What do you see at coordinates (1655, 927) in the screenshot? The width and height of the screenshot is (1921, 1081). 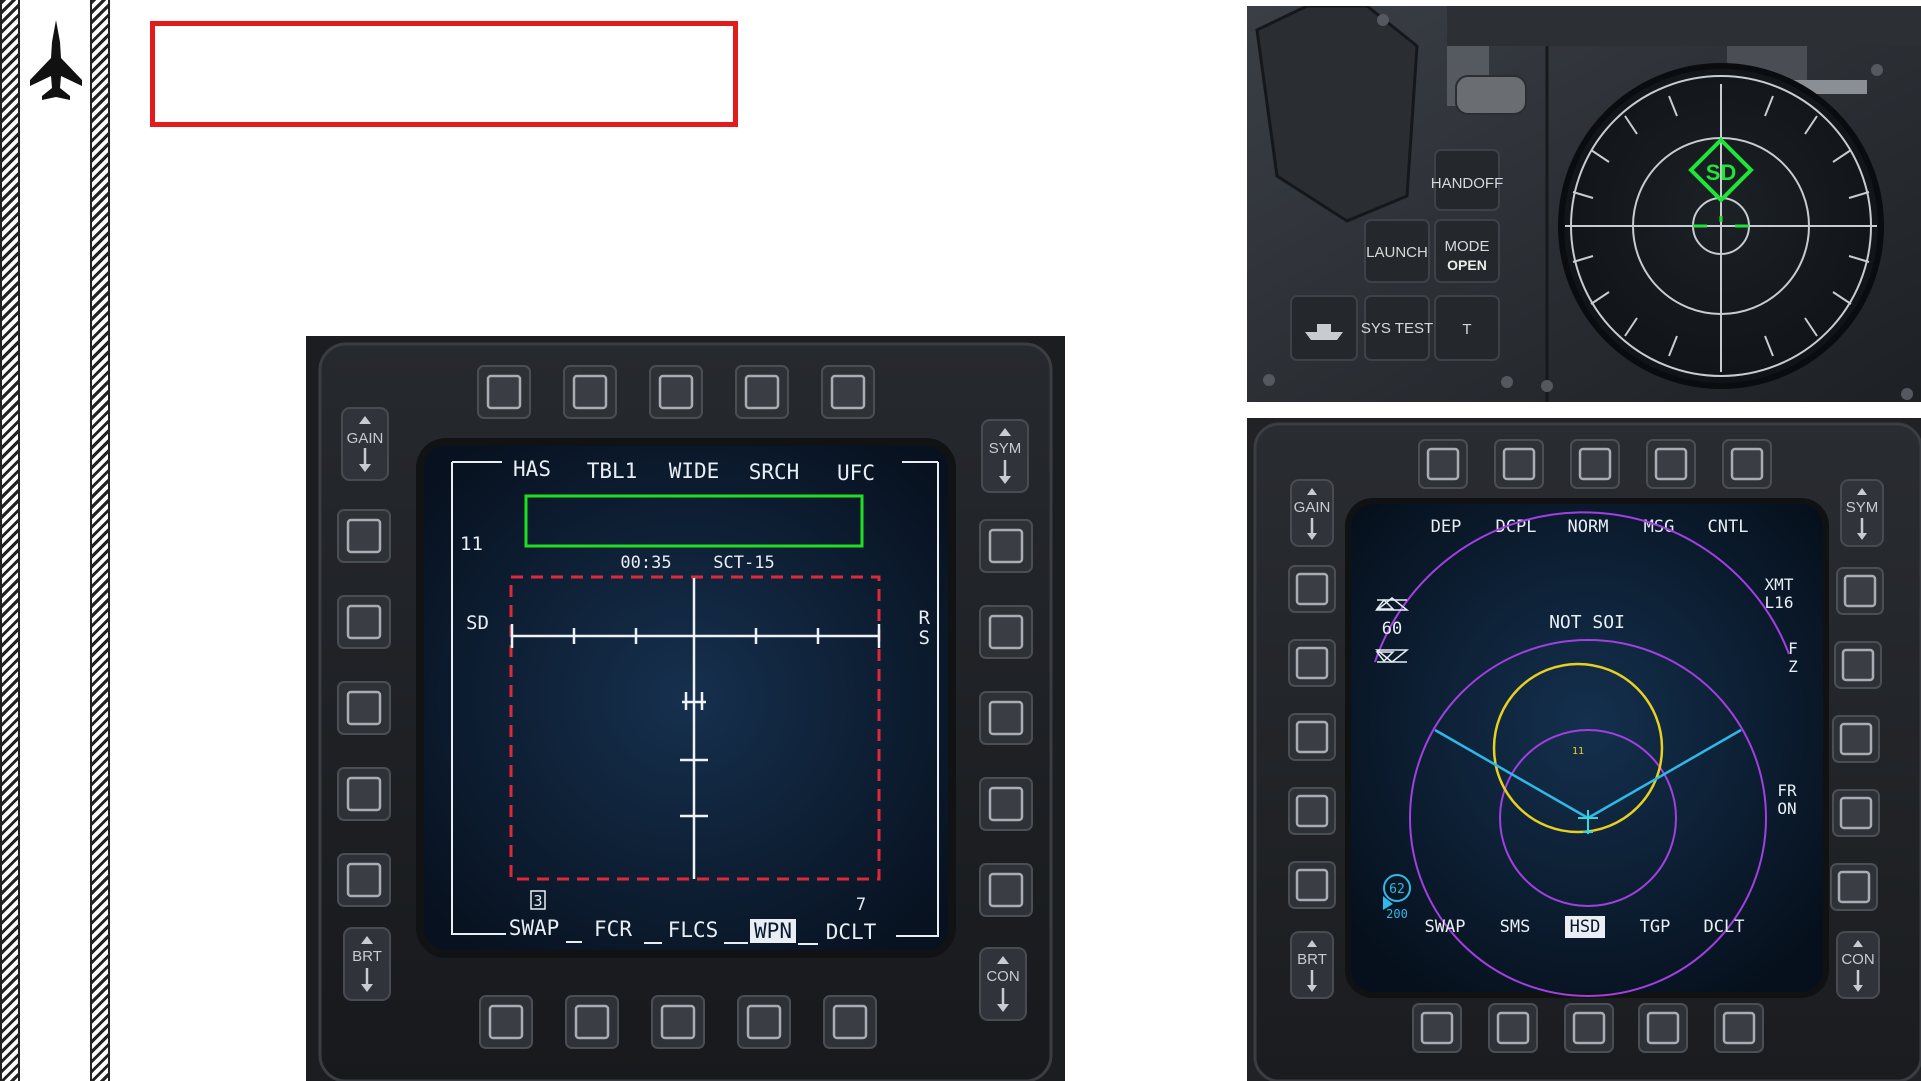 I see `hsd-bottom-label-4: TGP` at bounding box center [1655, 927].